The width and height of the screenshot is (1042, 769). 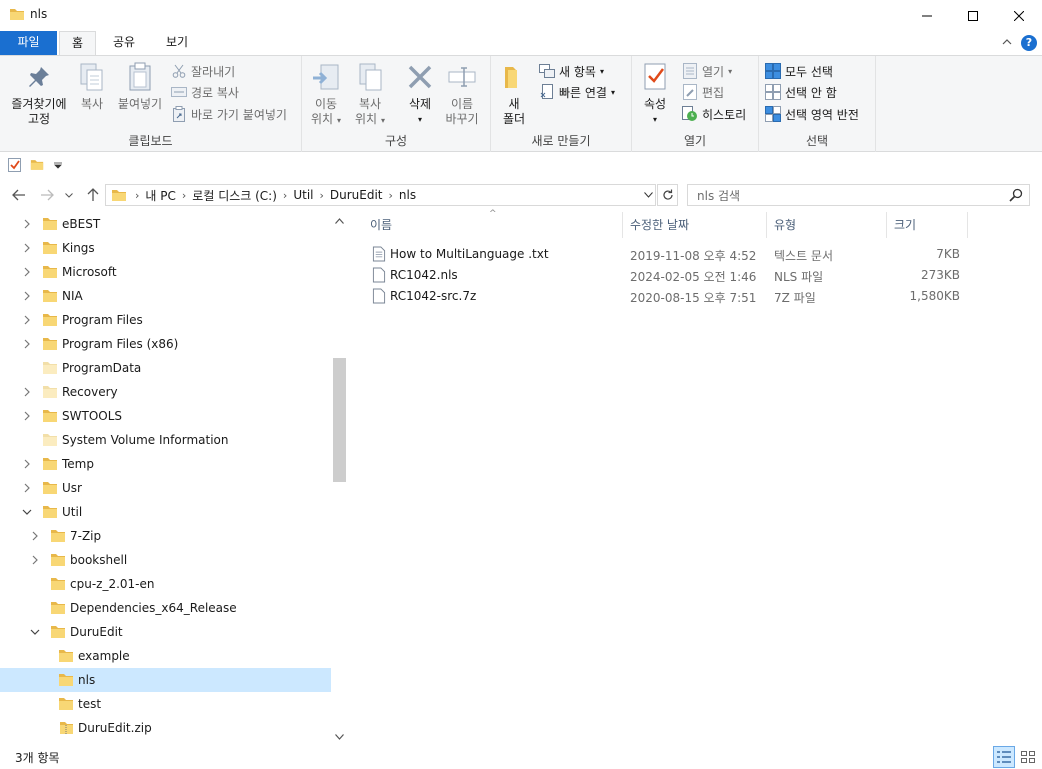 What do you see at coordinates (462, 94) in the screenshot?
I see `rename-button: 이름 바꾸기` at bounding box center [462, 94].